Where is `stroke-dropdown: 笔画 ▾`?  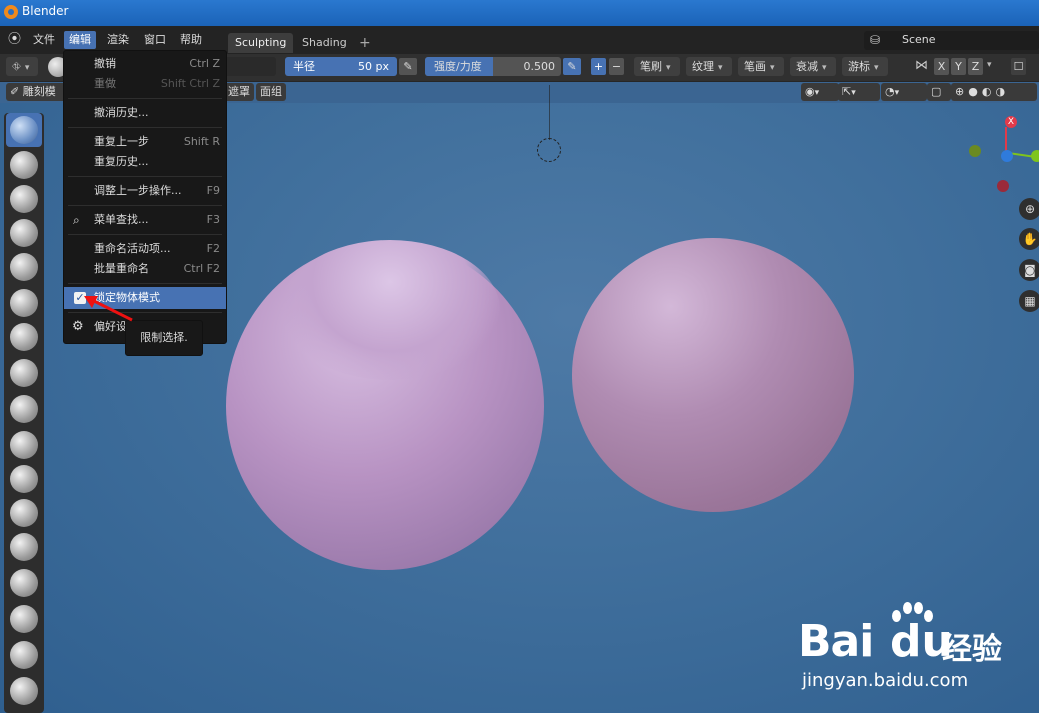
stroke-dropdown: 笔画 ▾ is located at coordinates (761, 66).